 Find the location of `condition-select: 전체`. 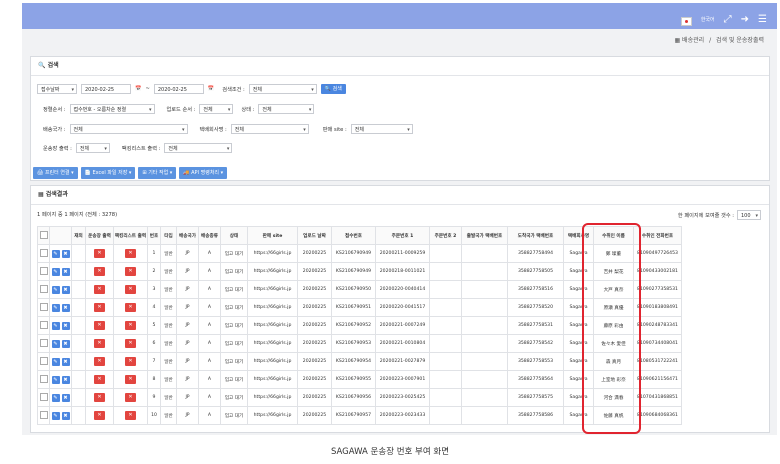

condition-select: 전체 is located at coordinates (282, 89).